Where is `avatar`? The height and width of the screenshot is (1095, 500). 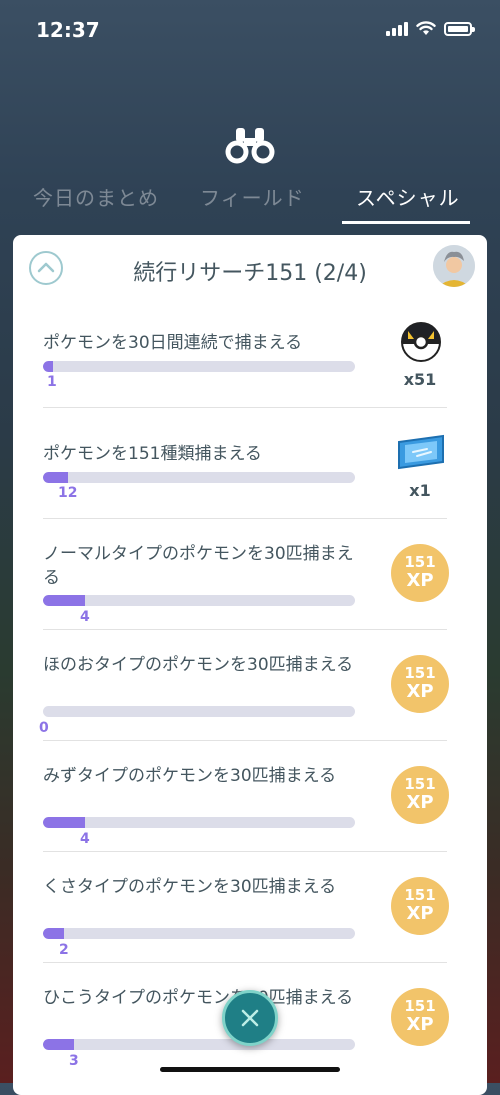 avatar is located at coordinates (454, 266).